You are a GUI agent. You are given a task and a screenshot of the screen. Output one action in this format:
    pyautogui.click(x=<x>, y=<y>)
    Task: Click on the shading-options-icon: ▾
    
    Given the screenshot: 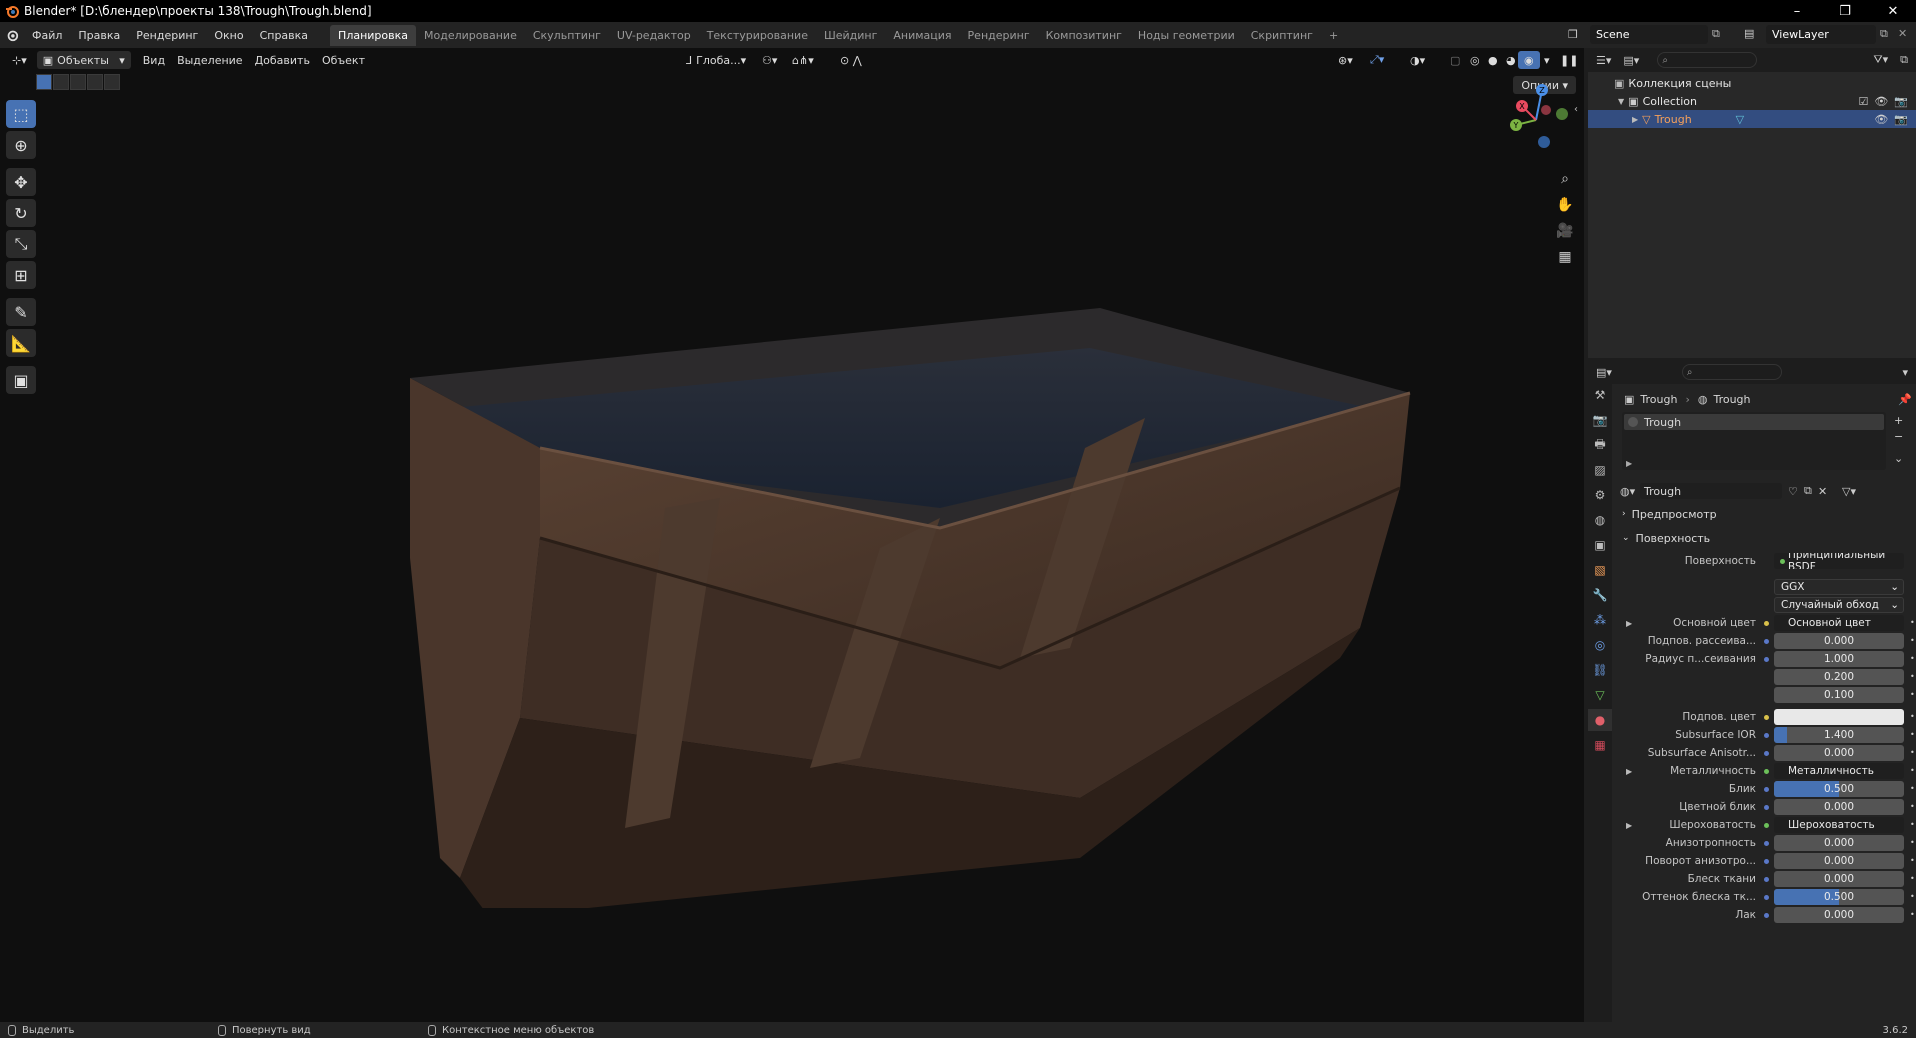 What is the action you would take?
    pyautogui.click(x=1547, y=60)
    